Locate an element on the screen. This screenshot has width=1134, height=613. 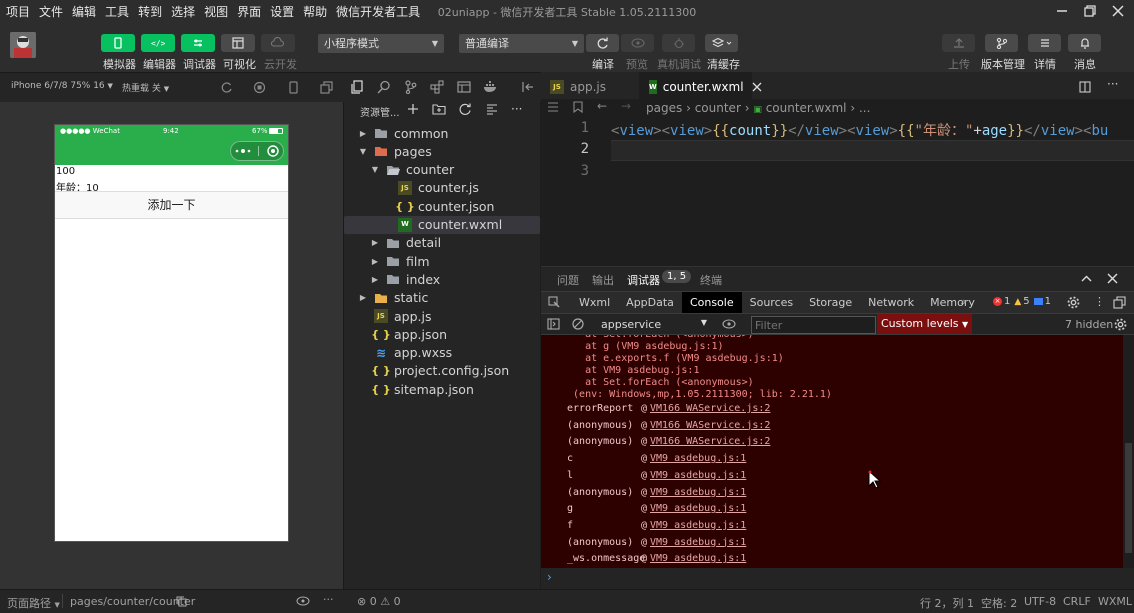
version-button is located at coordinates (1001, 43).